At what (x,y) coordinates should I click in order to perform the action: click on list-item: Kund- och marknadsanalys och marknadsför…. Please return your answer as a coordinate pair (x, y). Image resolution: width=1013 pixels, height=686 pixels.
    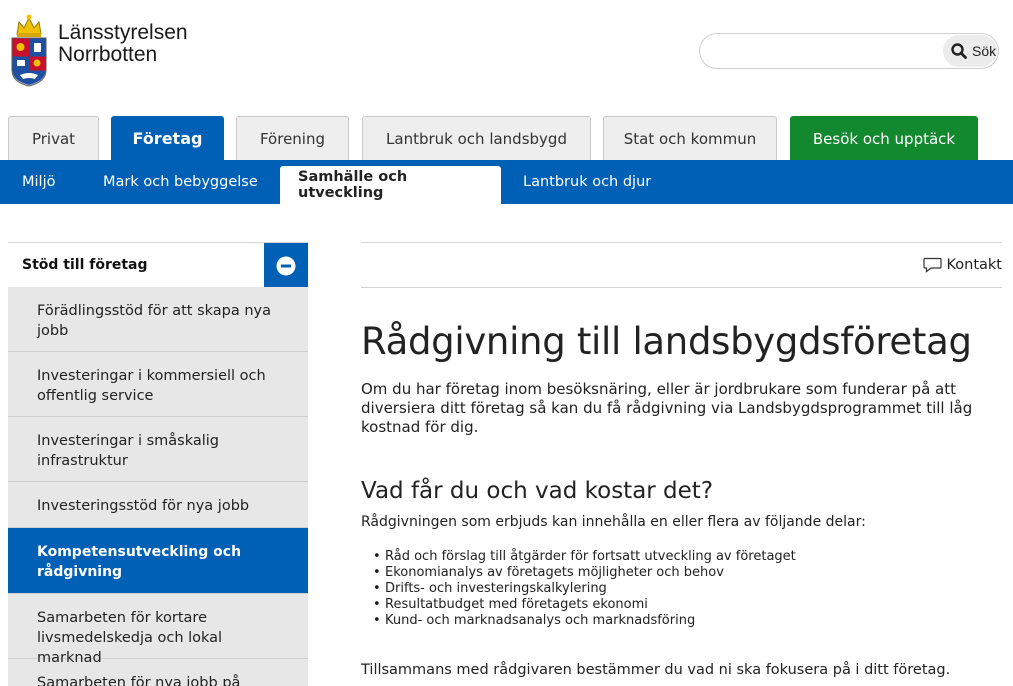
    Looking at the image, I should click on (578, 621).